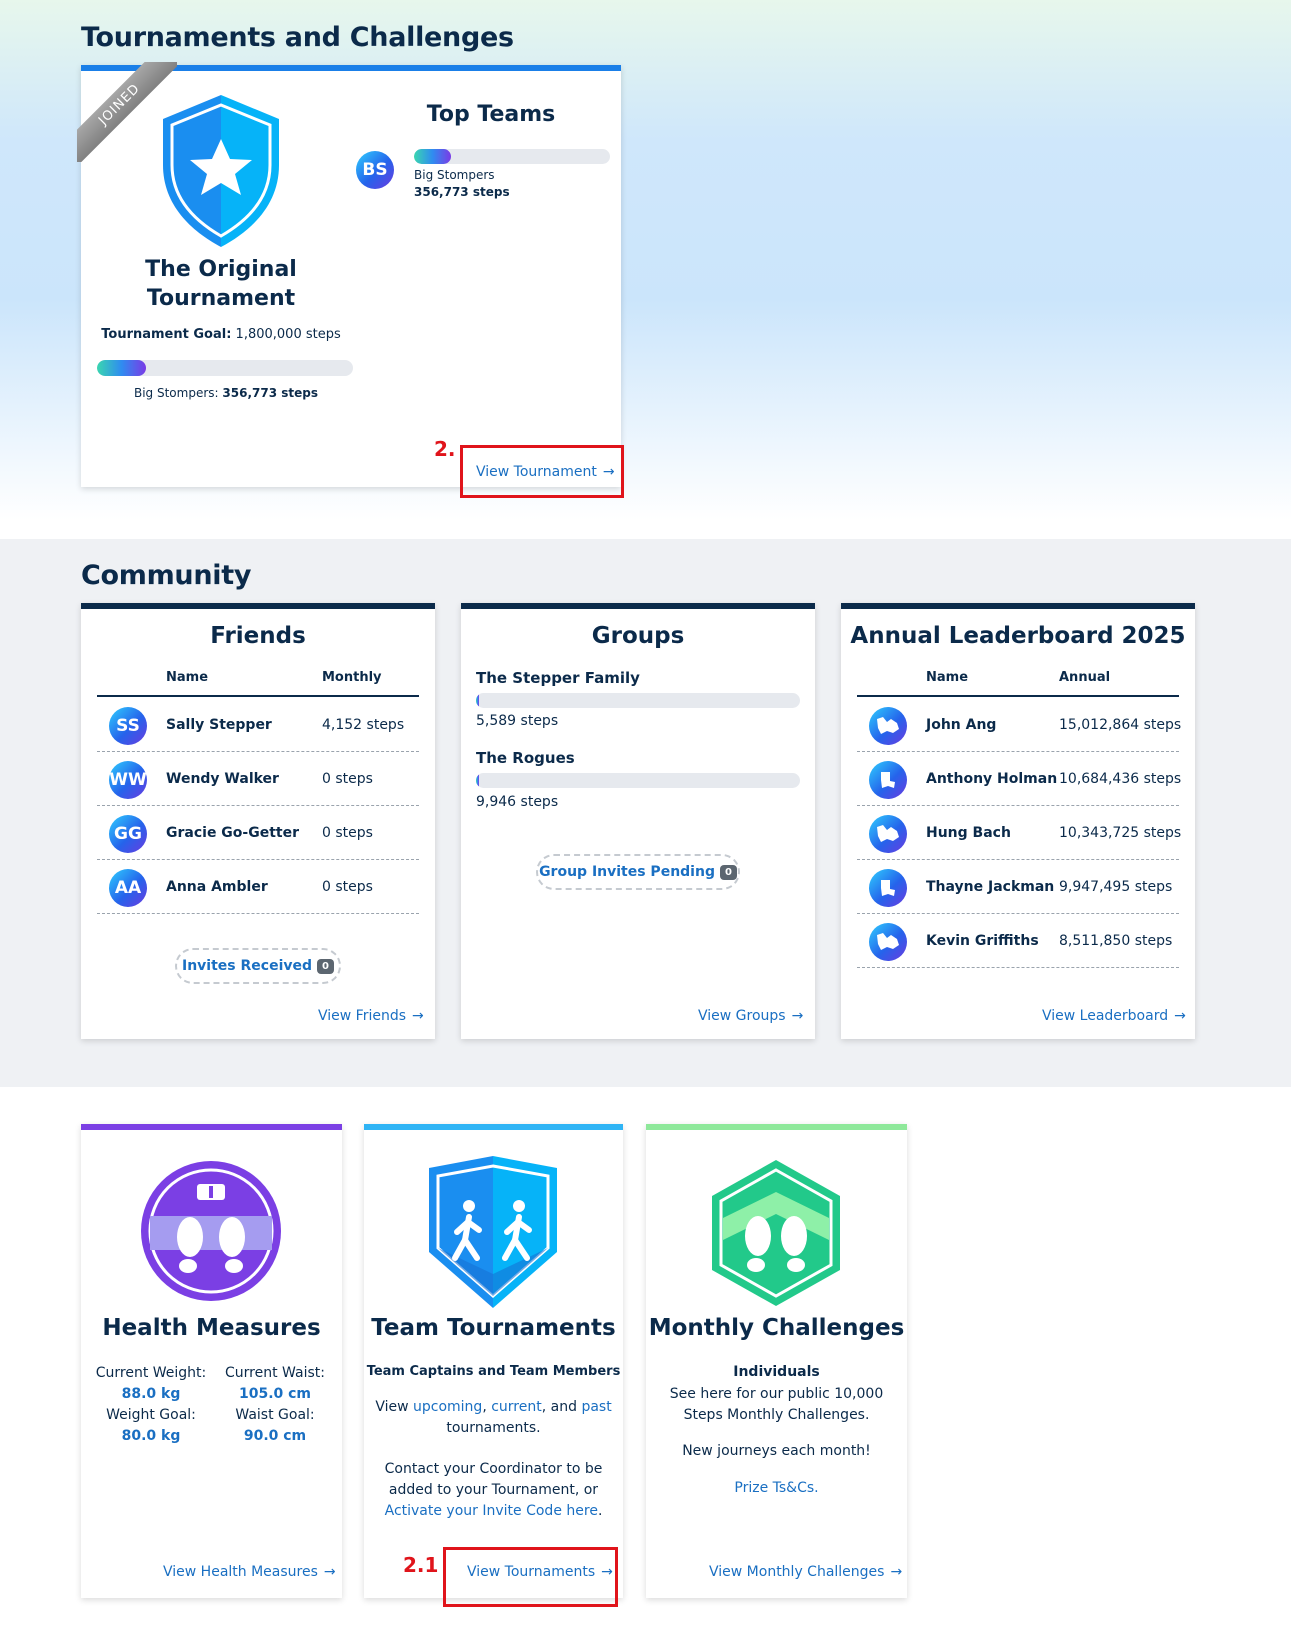  What do you see at coordinates (249, 1572) in the screenshot?
I see `view-health-measures-link: View Health Measures →` at bounding box center [249, 1572].